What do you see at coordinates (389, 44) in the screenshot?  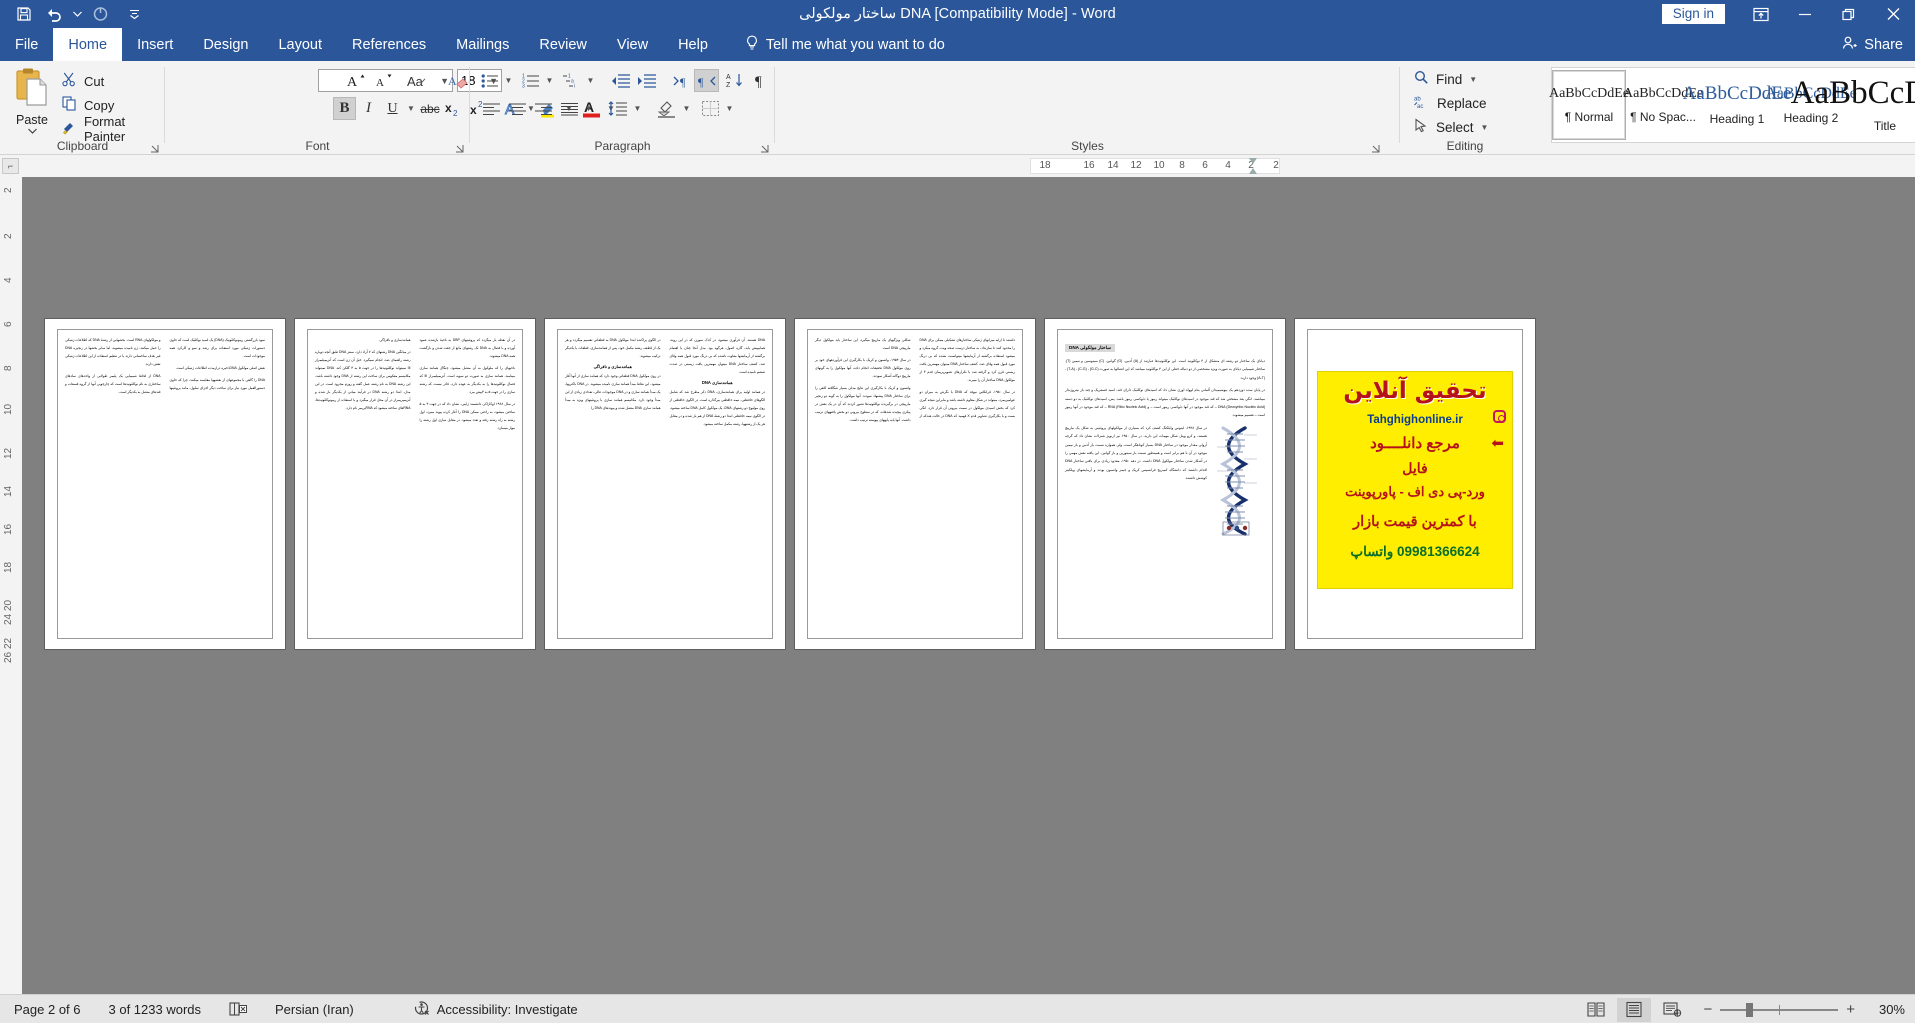 I see `tab-references: References` at bounding box center [389, 44].